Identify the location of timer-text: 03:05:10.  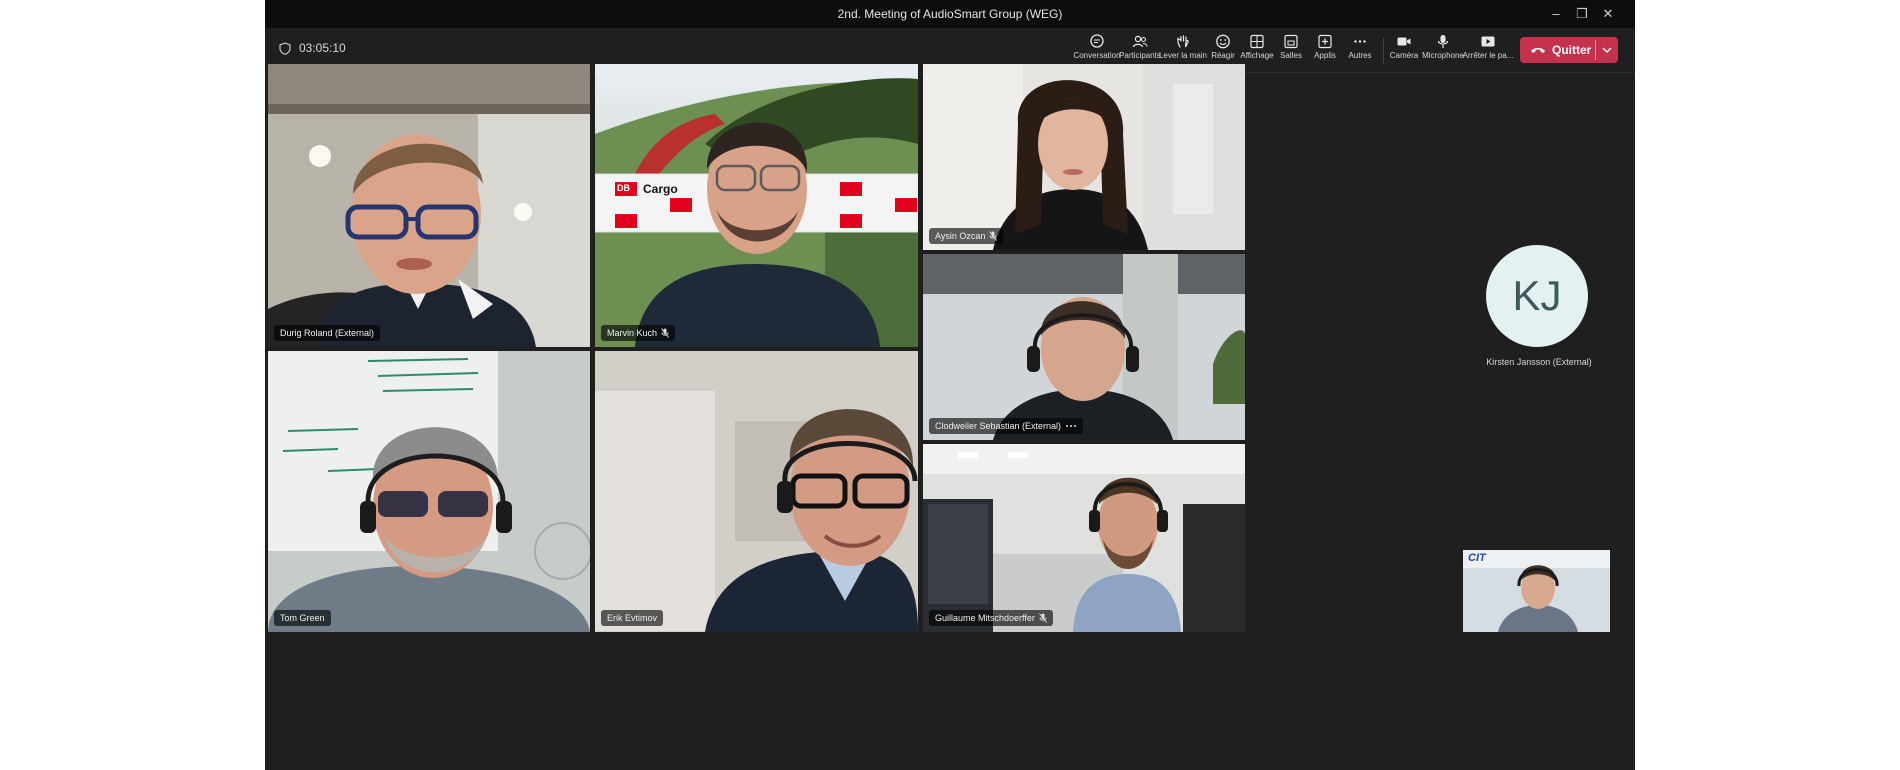
(322, 48).